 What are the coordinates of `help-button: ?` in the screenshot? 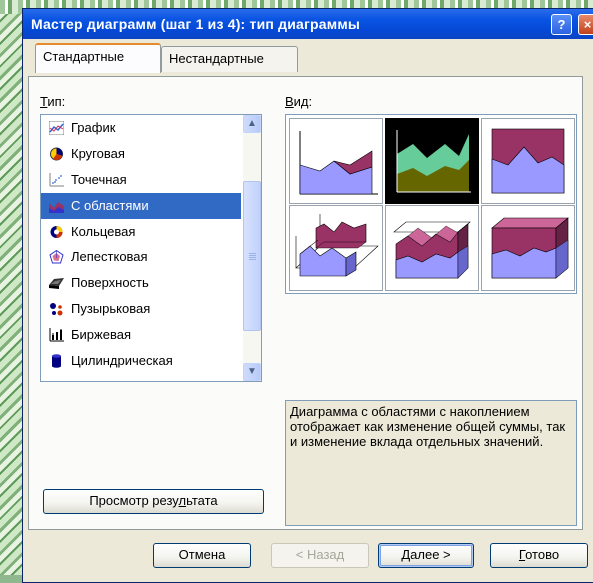 It's located at (561, 24).